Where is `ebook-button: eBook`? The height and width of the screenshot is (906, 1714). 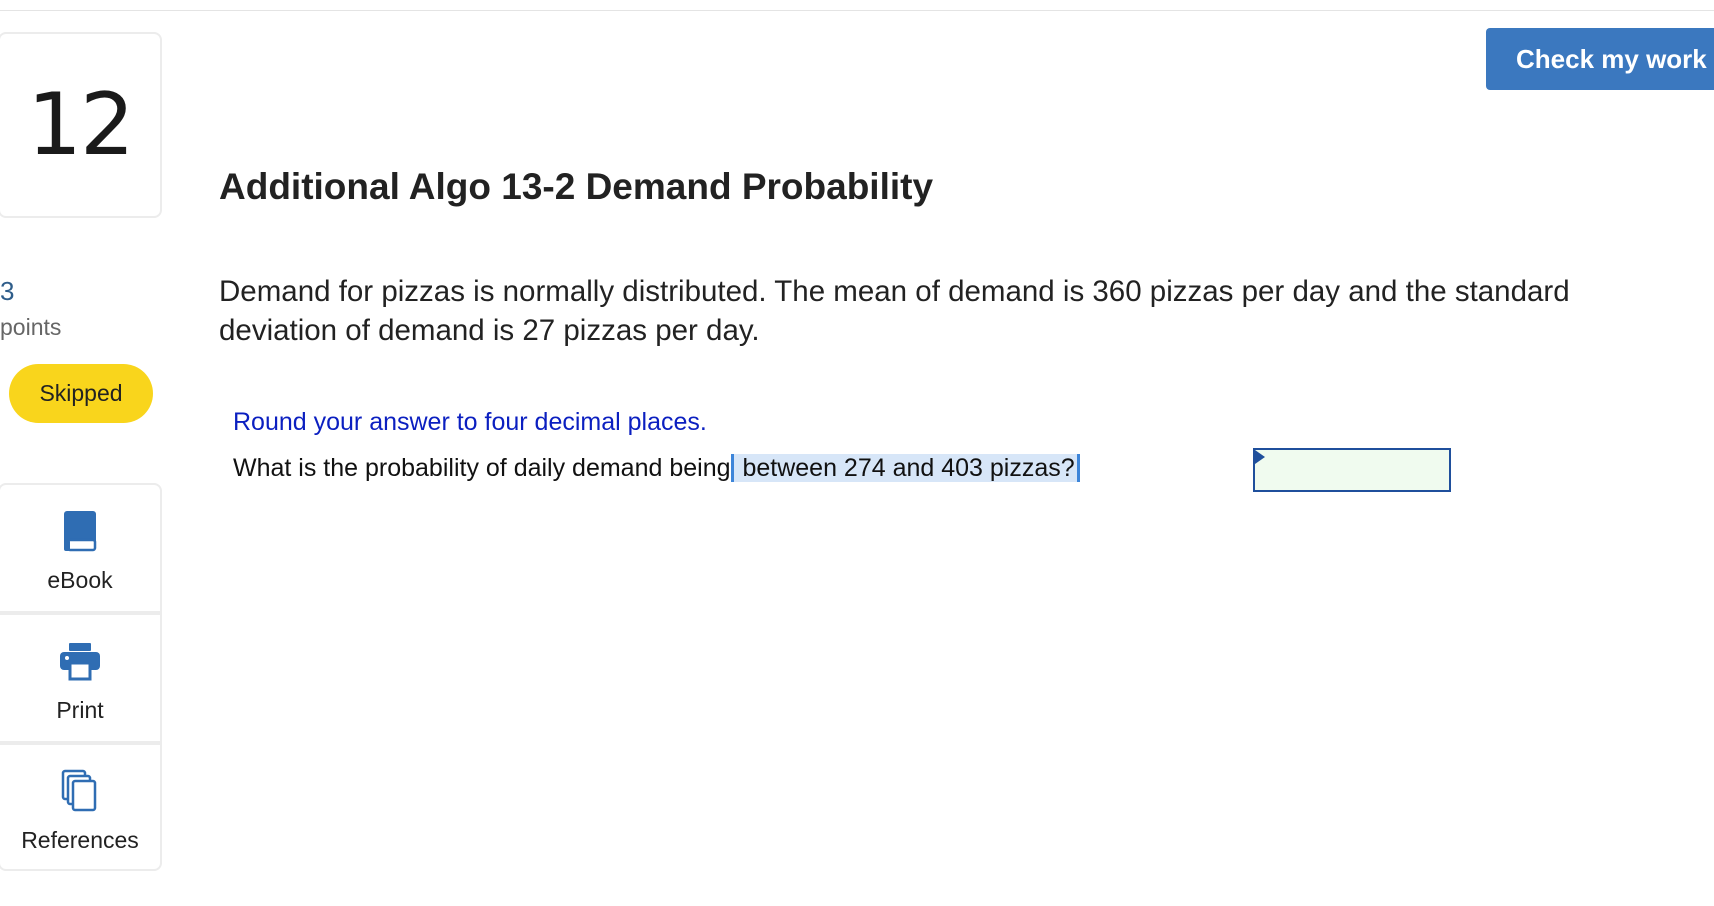
ebook-button: eBook is located at coordinates (81, 548).